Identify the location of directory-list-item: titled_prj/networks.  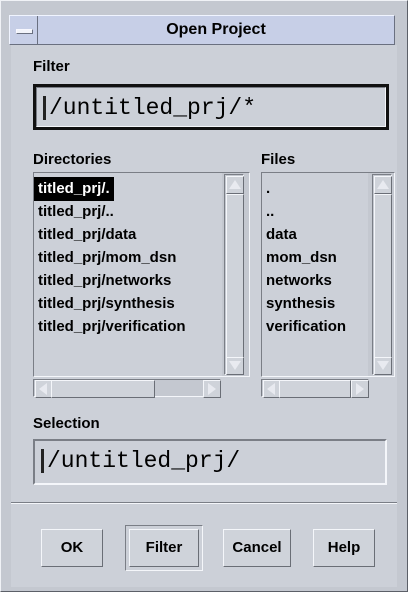
(128, 281).